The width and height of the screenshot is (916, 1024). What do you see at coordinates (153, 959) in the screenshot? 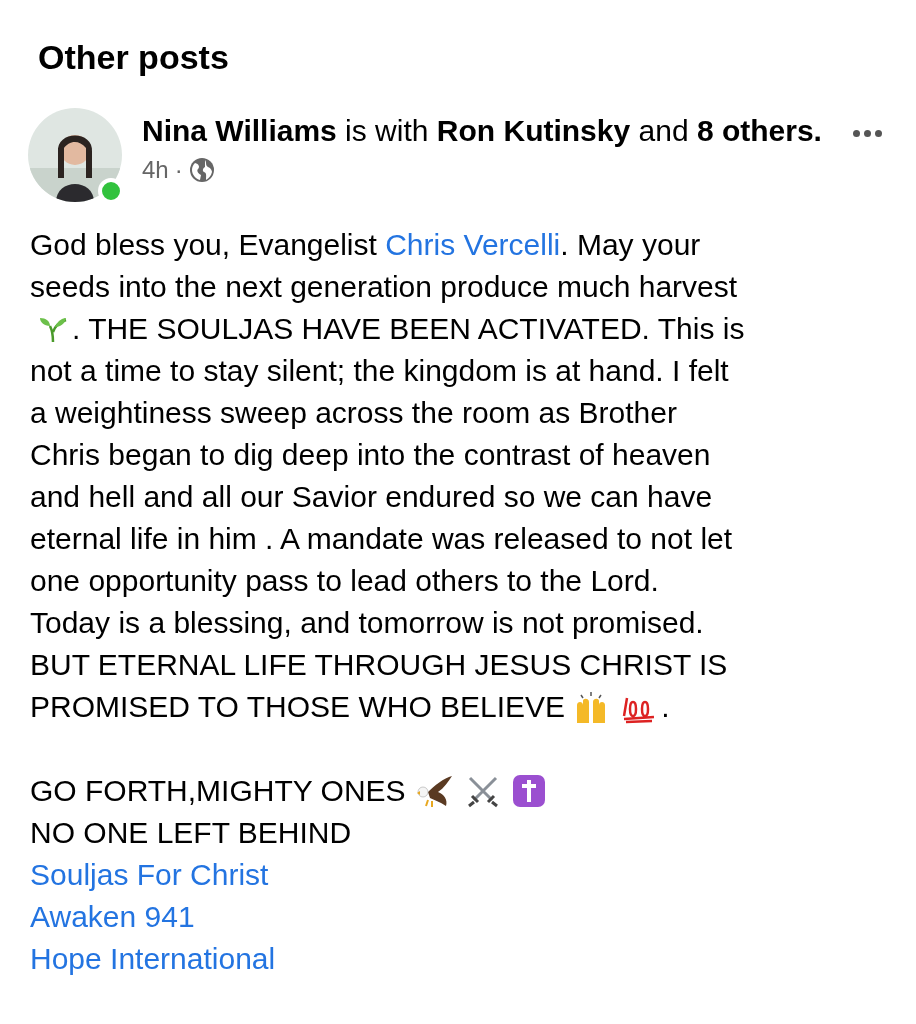
I see `post-link: Hope International` at bounding box center [153, 959].